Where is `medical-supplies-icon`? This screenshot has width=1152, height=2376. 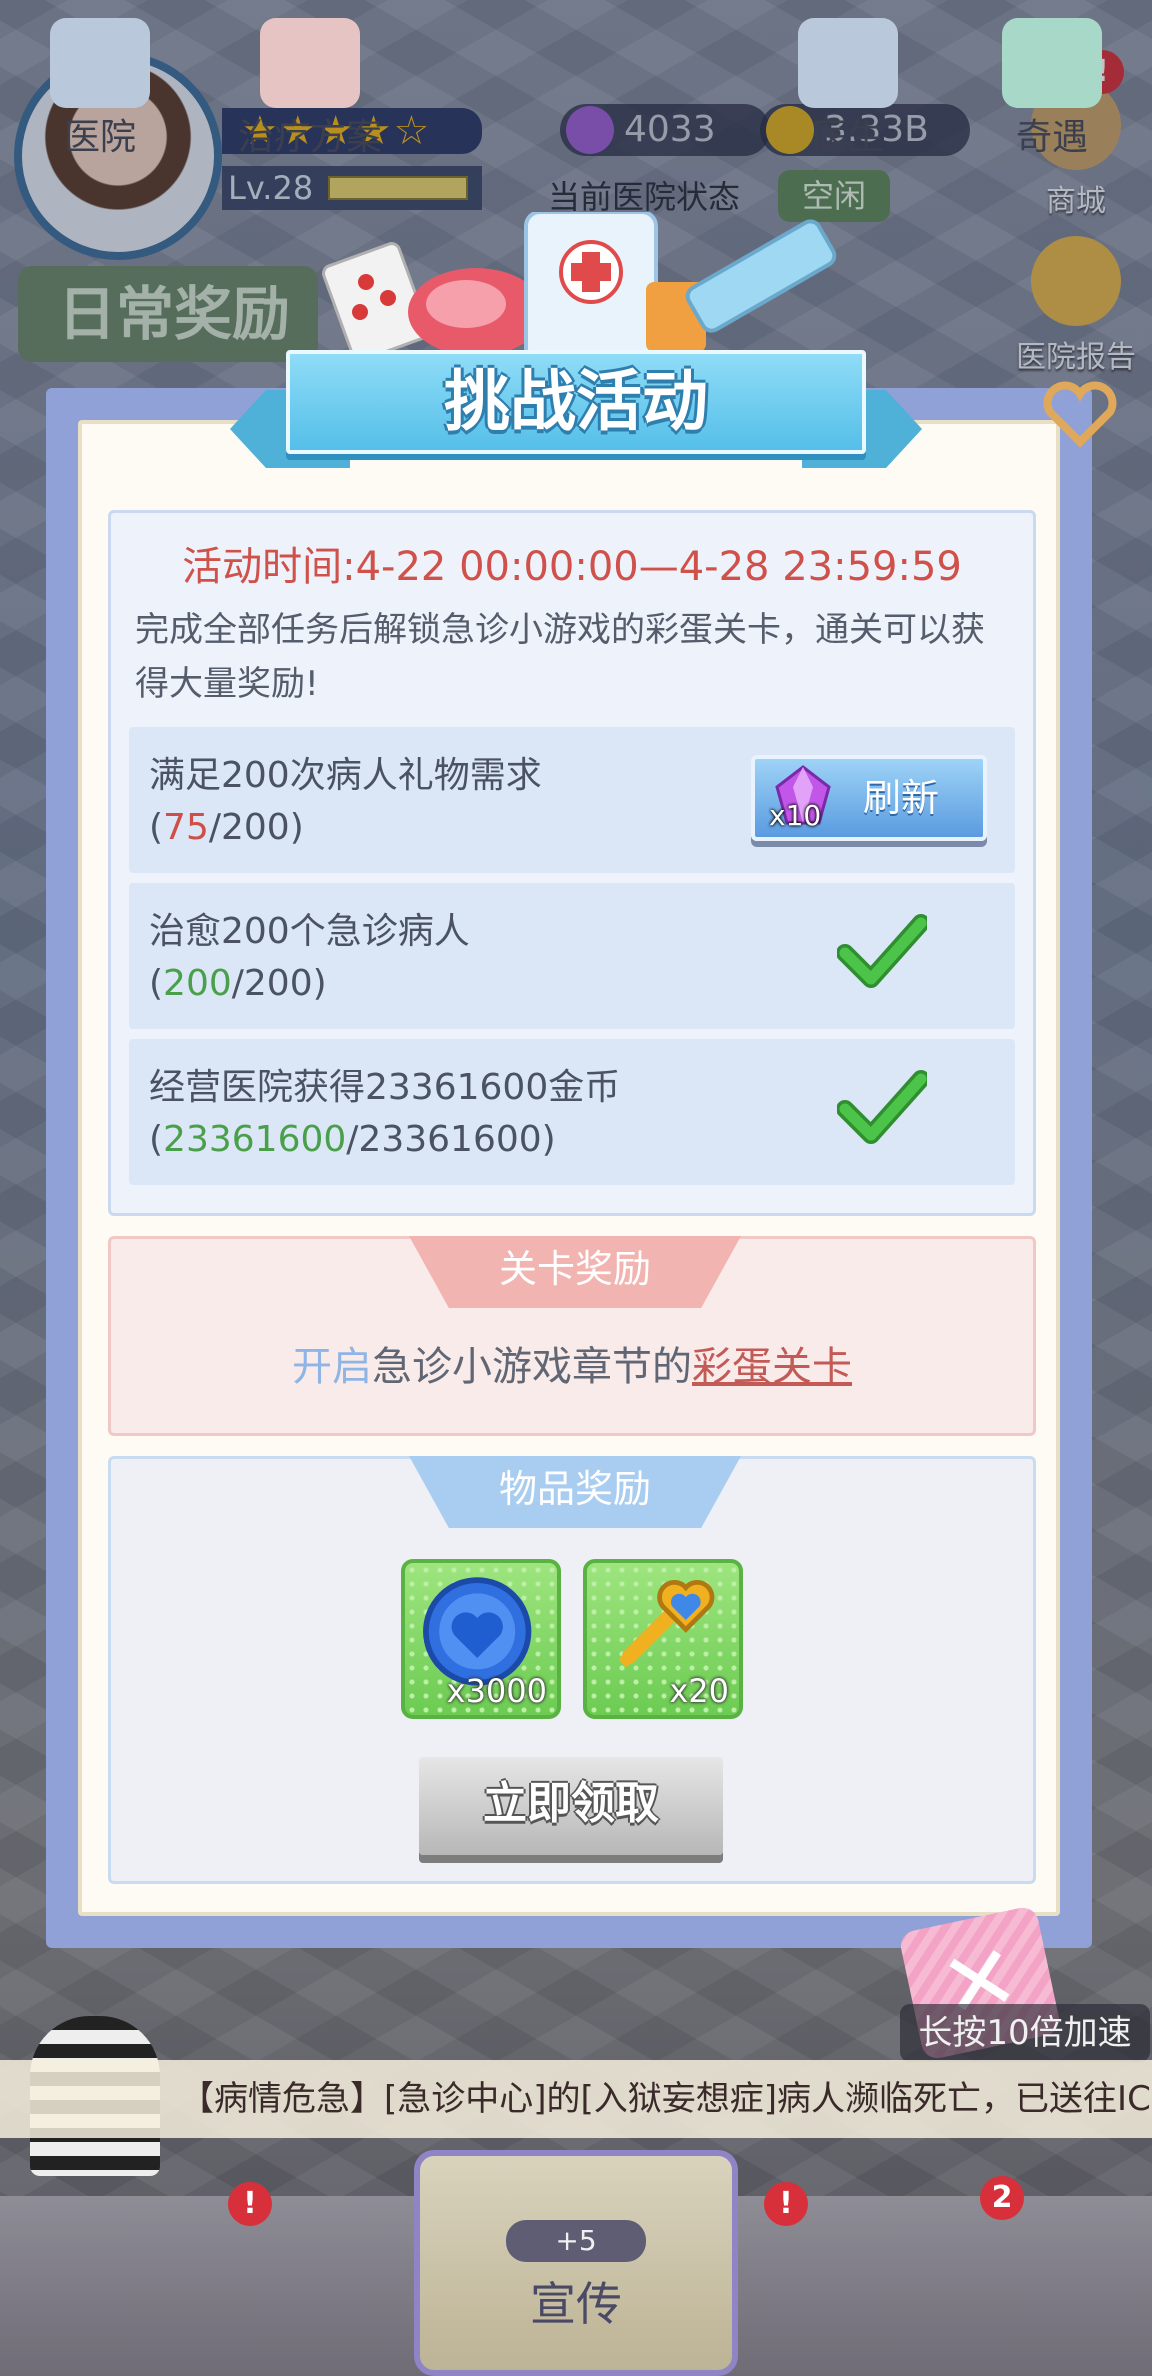
medical-supplies-icon is located at coordinates (579, 287).